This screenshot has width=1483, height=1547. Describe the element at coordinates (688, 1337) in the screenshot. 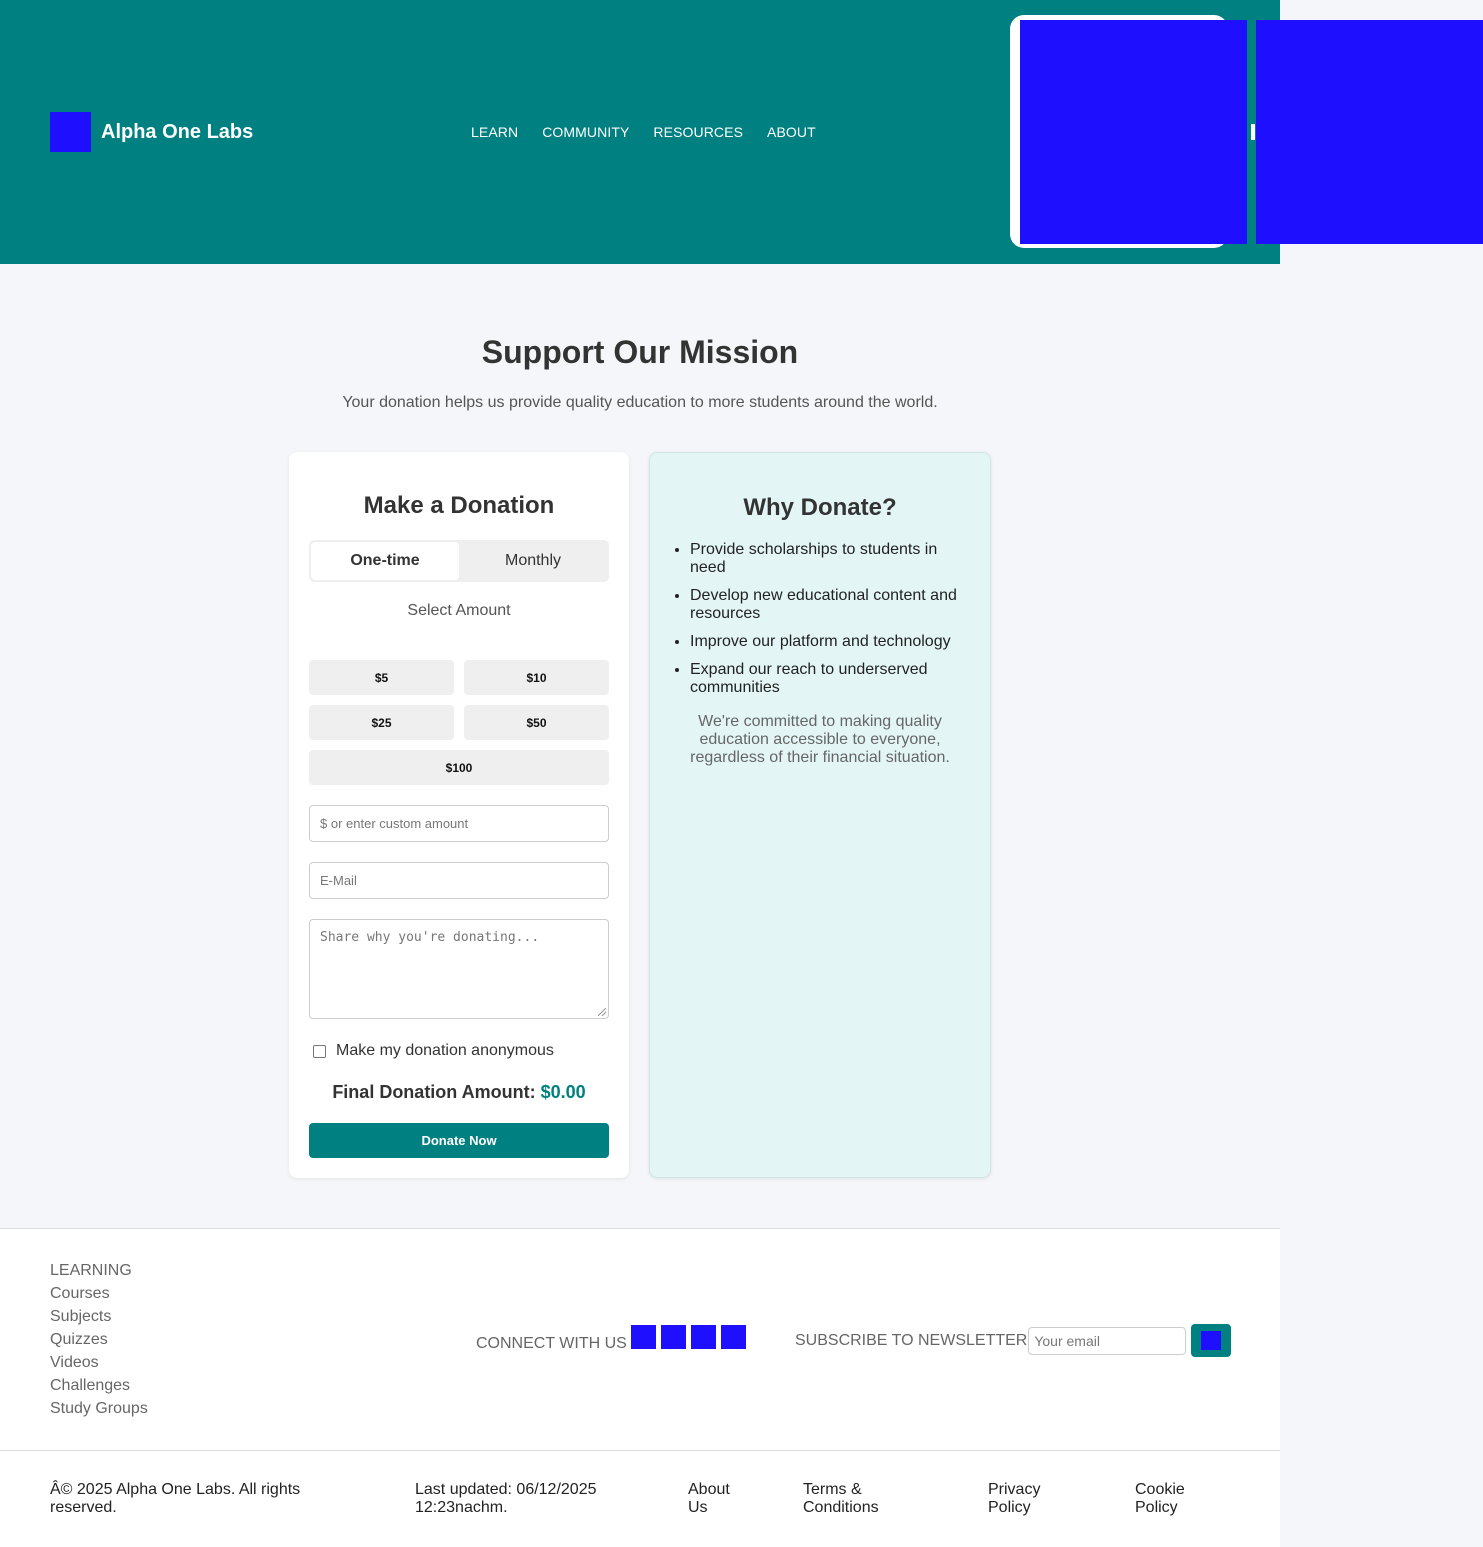

I see `social-icons` at that location.